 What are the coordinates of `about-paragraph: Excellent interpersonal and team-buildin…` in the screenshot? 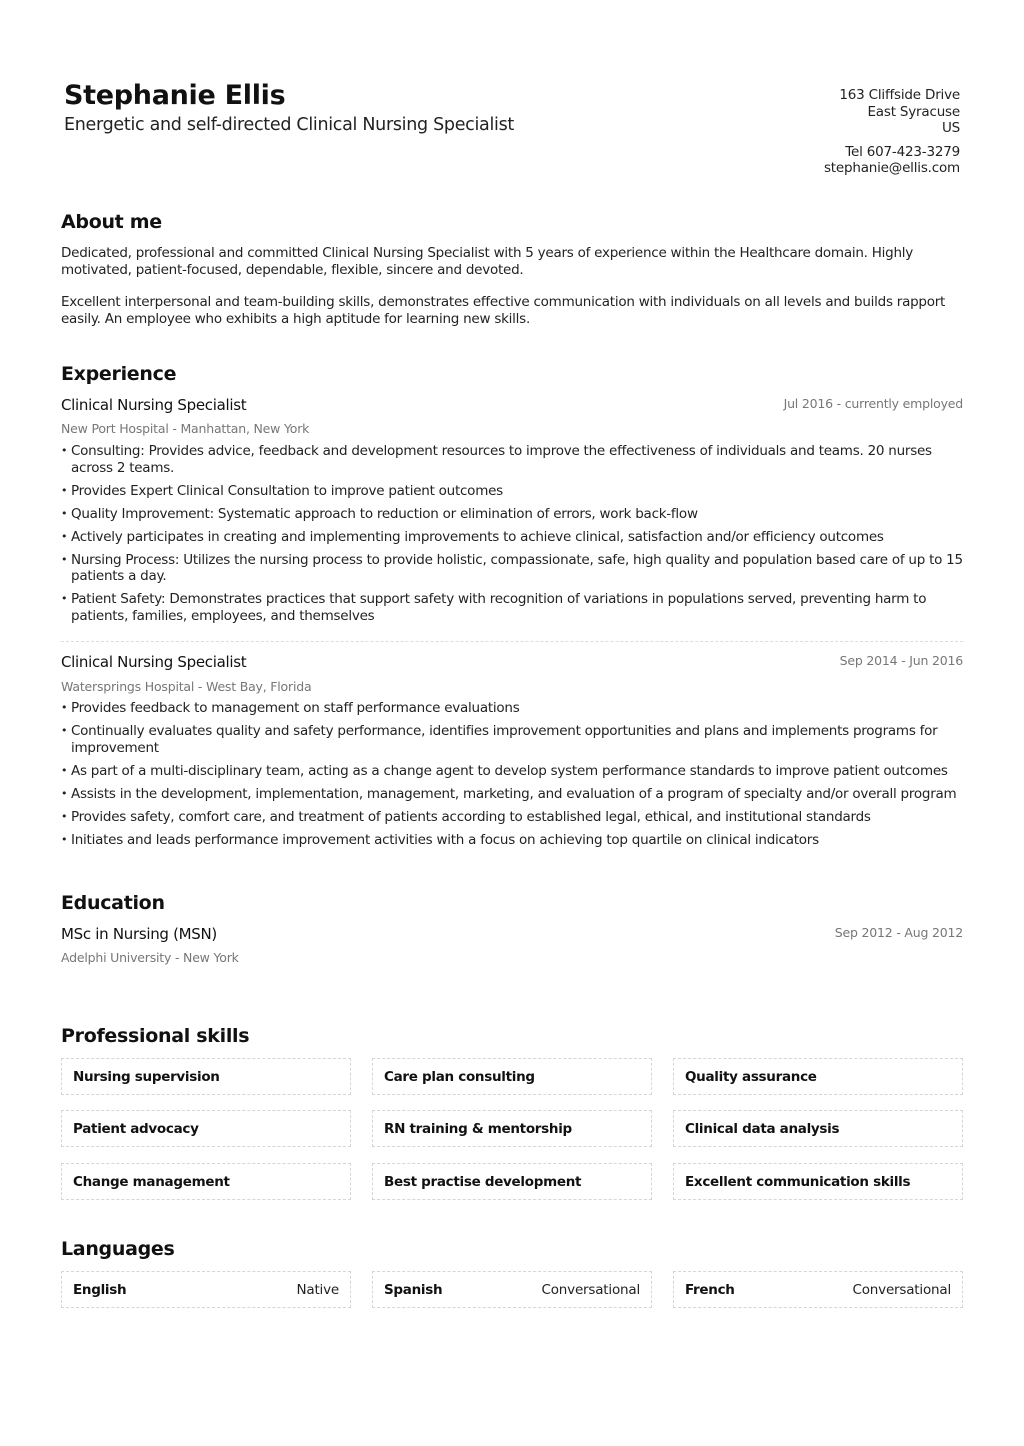 It's located at (503, 310).